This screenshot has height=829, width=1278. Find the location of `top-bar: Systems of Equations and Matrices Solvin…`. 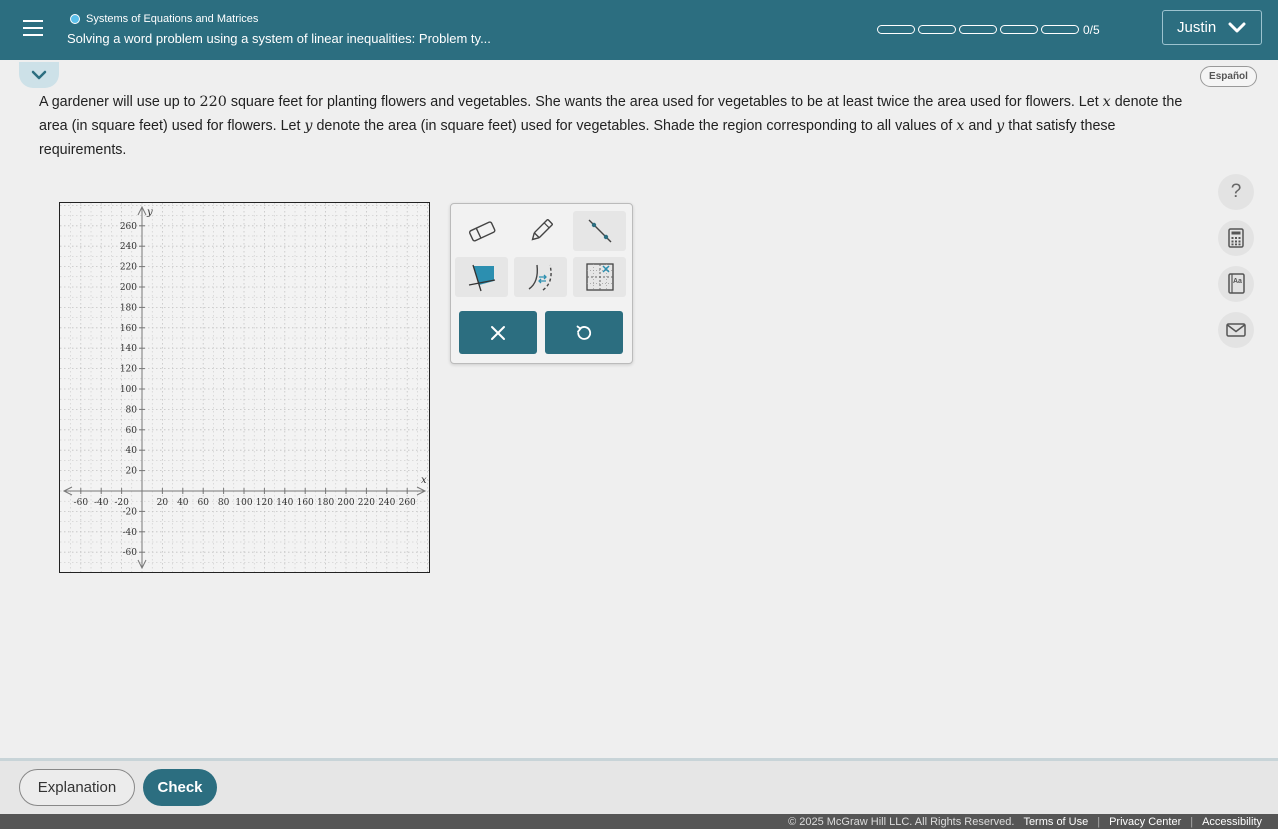

top-bar: Systems of Equations and Matrices Solvin… is located at coordinates (639, 30).